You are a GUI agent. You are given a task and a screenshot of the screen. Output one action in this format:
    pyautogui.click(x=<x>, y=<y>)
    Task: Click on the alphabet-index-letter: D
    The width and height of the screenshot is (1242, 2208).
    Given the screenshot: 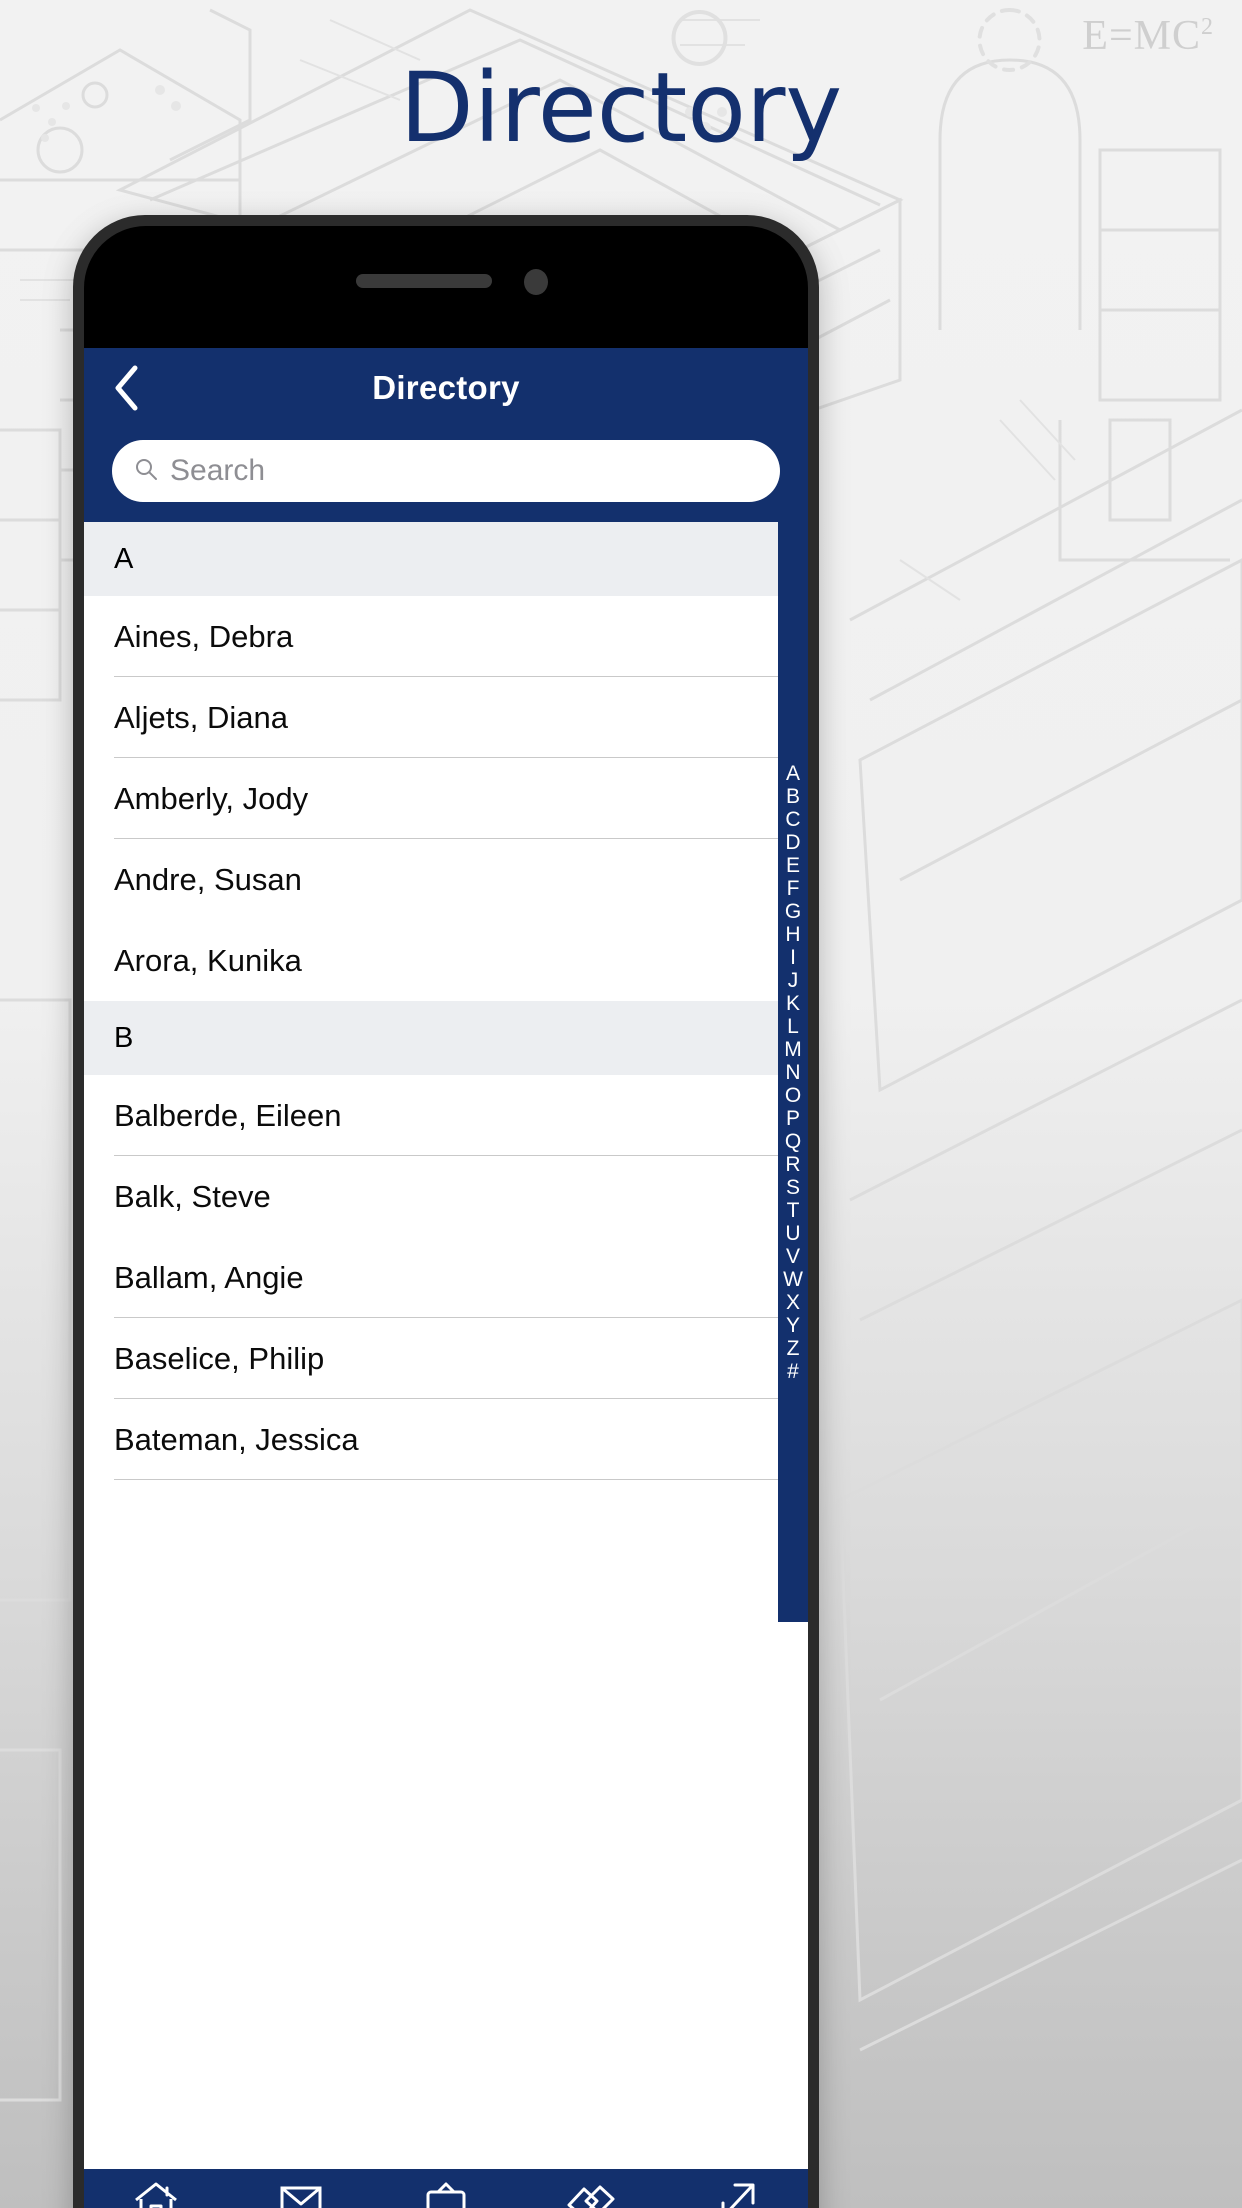 What is the action you would take?
    pyautogui.click(x=792, y=842)
    